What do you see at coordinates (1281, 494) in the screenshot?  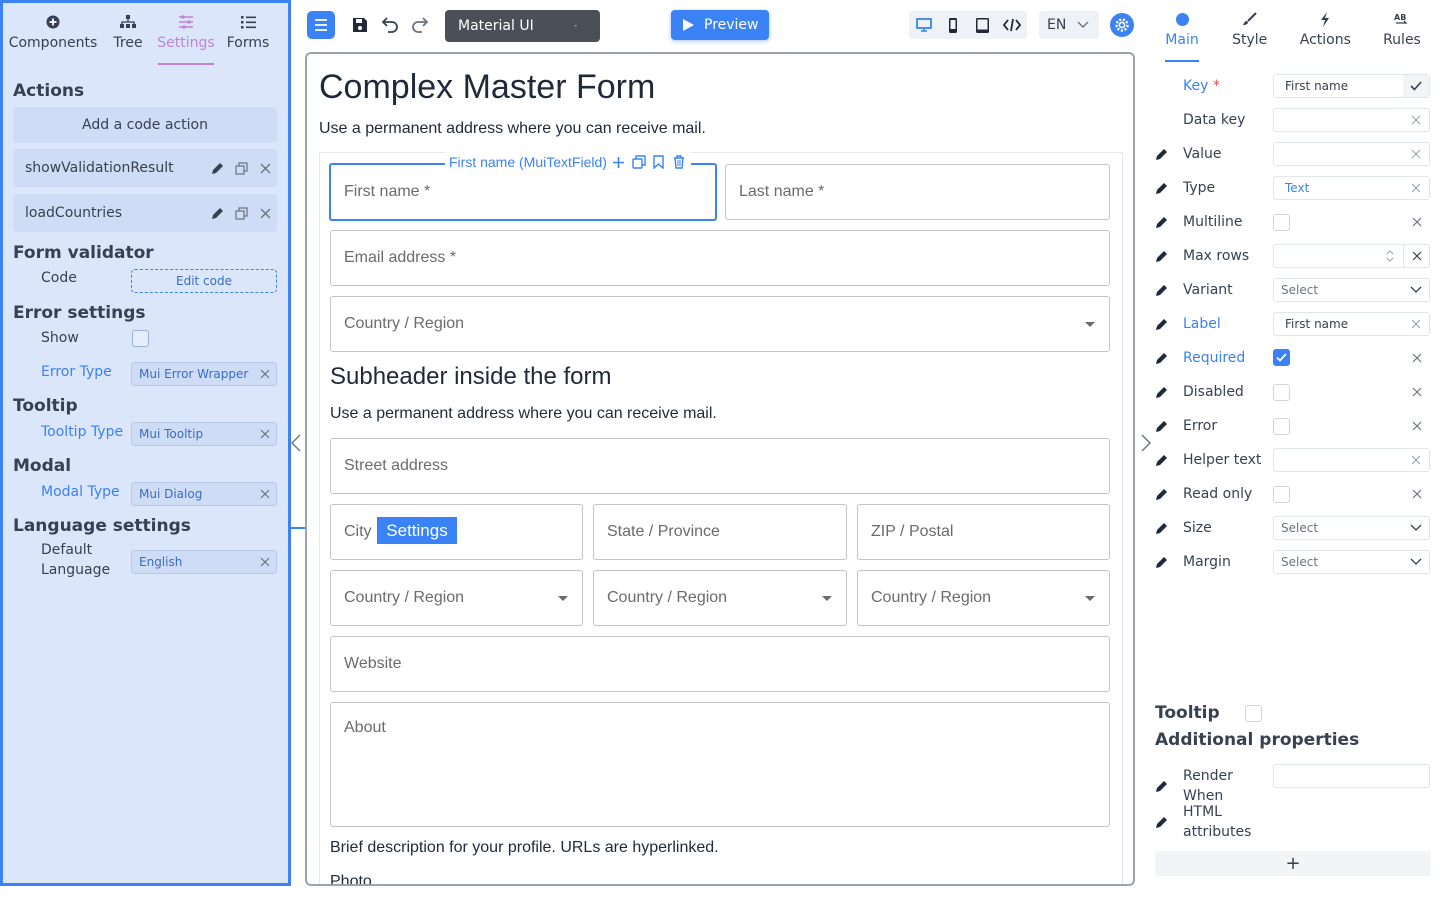 I see `read-only-checkbox` at bounding box center [1281, 494].